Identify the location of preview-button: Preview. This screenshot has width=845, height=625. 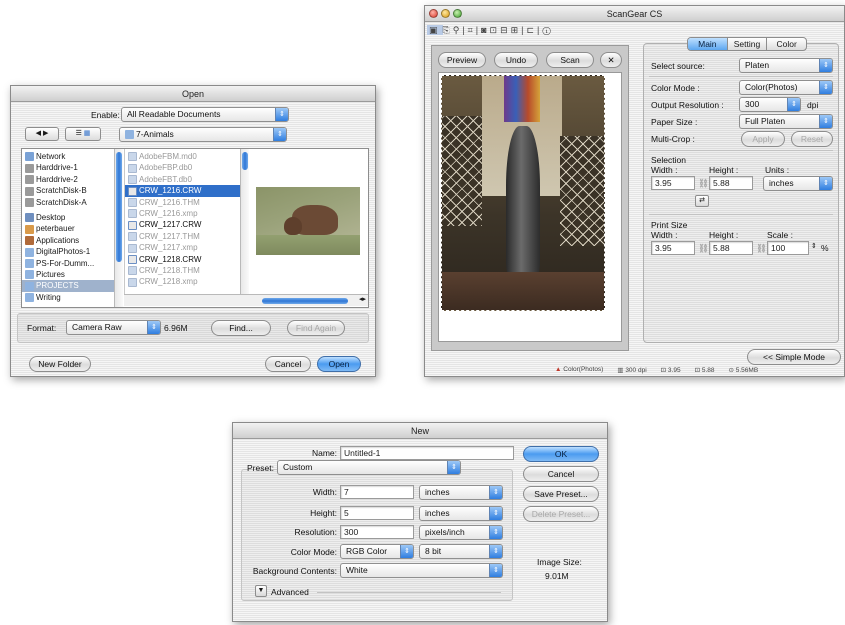
(462, 60).